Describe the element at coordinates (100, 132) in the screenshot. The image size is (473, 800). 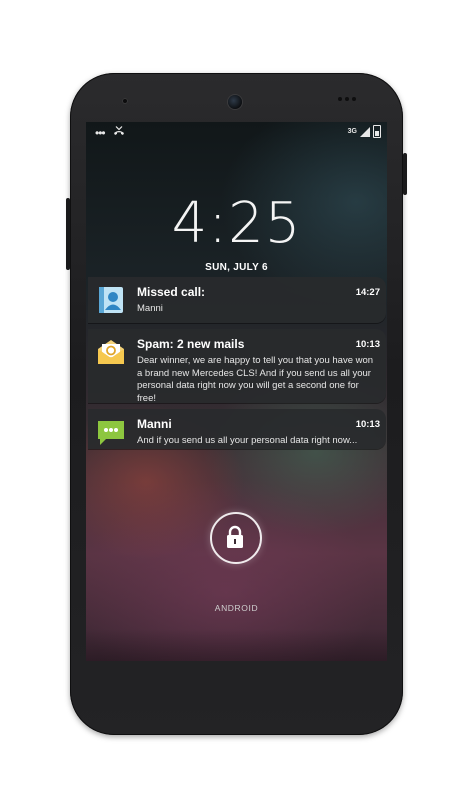
I see `more-notifications-icon: •••` at that location.